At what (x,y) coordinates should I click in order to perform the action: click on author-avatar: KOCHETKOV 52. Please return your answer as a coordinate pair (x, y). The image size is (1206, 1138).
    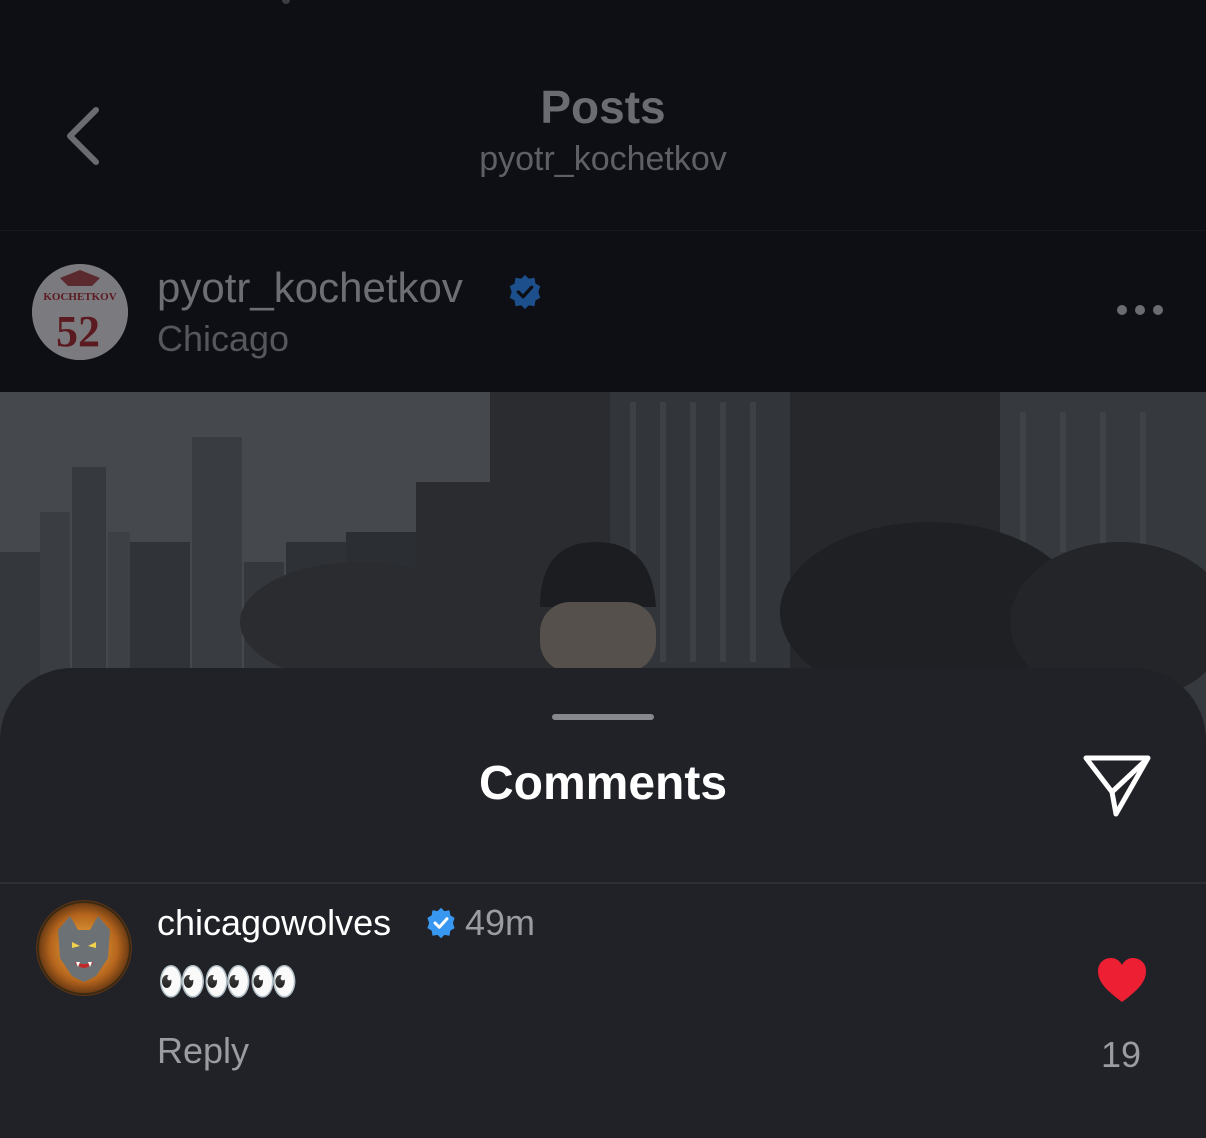
    Looking at the image, I should click on (80, 312).